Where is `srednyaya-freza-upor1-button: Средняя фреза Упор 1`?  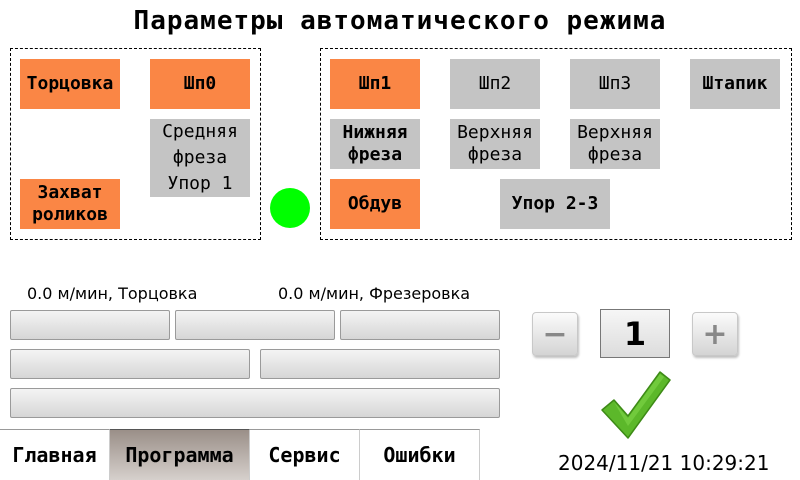
srednyaya-freza-upor1-button: Средняя фреза Упор 1 is located at coordinates (200, 158).